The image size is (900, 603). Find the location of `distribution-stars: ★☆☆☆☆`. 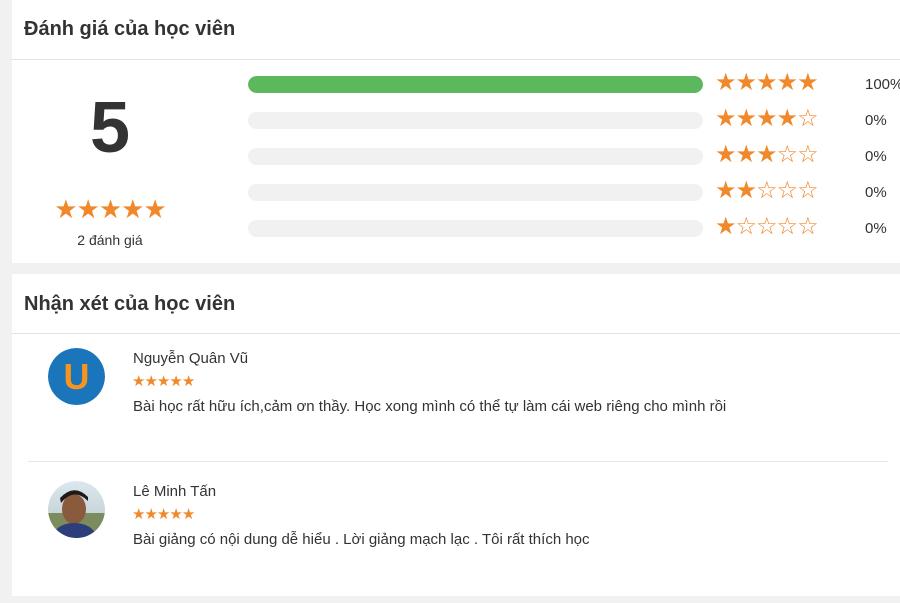

distribution-stars: ★☆☆☆☆ is located at coordinates (767, 226).